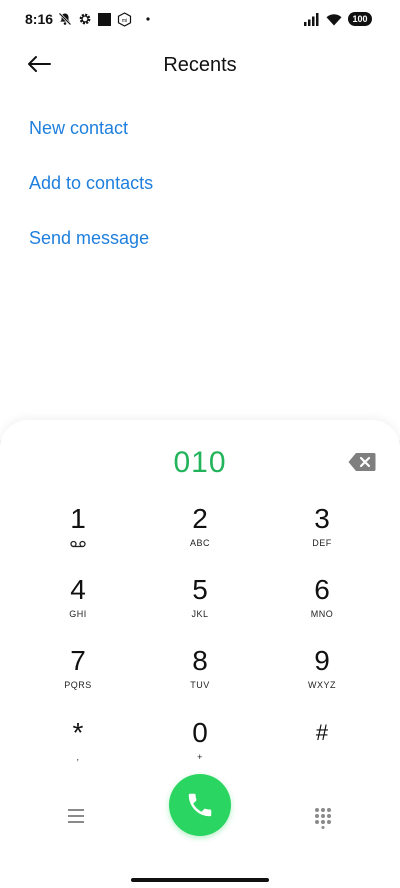  I want to click on battery-indicator: 100, so click(360, 19).